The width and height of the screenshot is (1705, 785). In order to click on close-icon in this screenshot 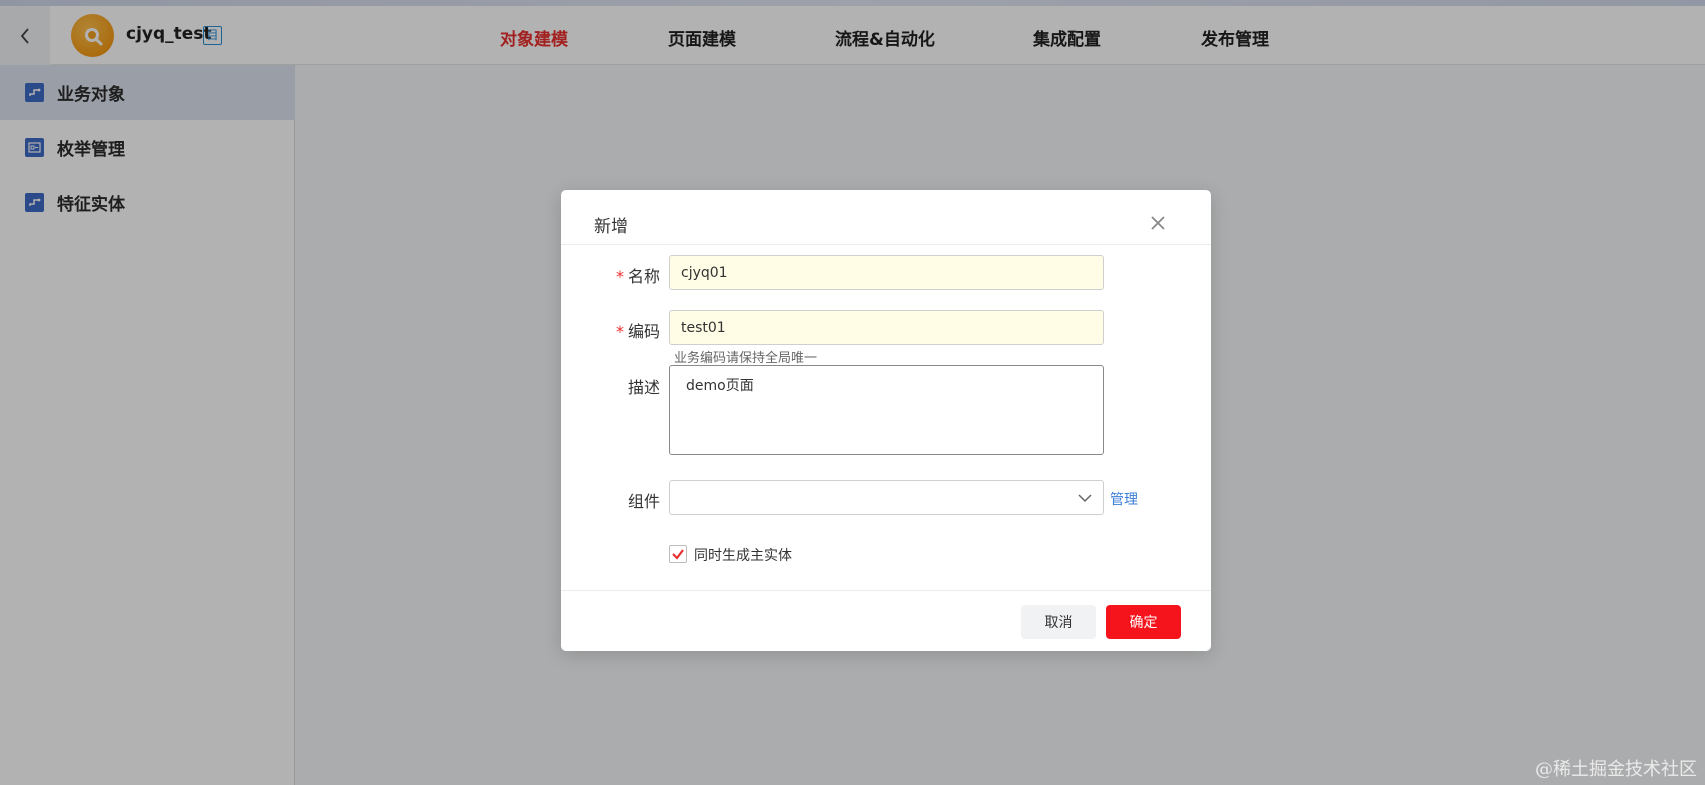, I will do `click(1158, 223)`.